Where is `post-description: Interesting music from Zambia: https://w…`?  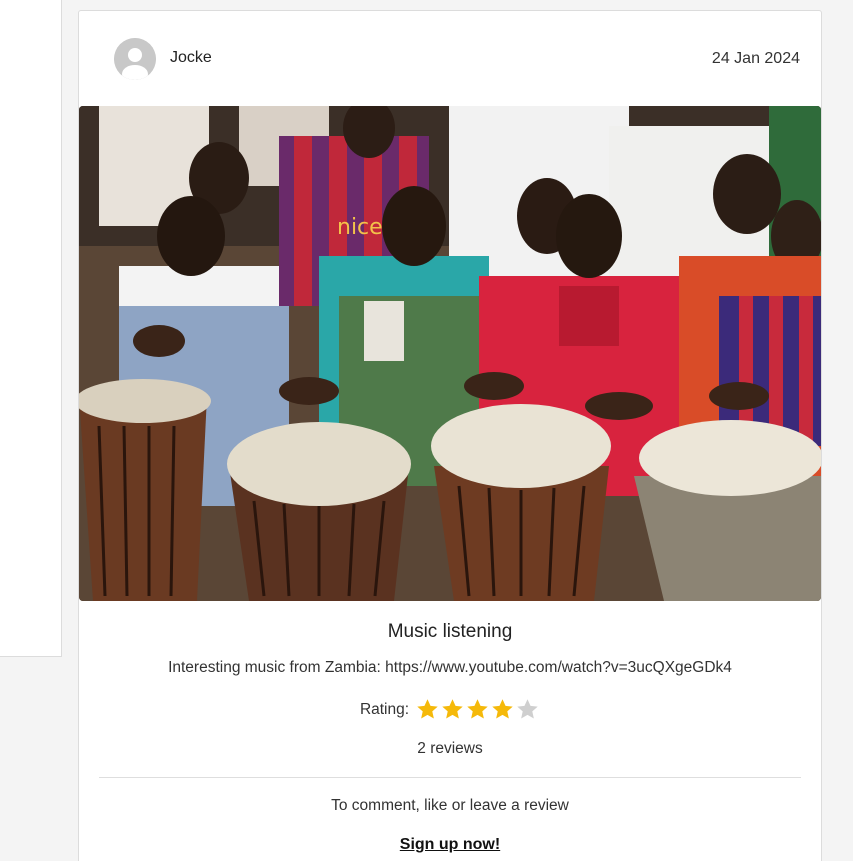 post-description: Interesting music from Zambia: https://w… is located at coordinates (450, 667).